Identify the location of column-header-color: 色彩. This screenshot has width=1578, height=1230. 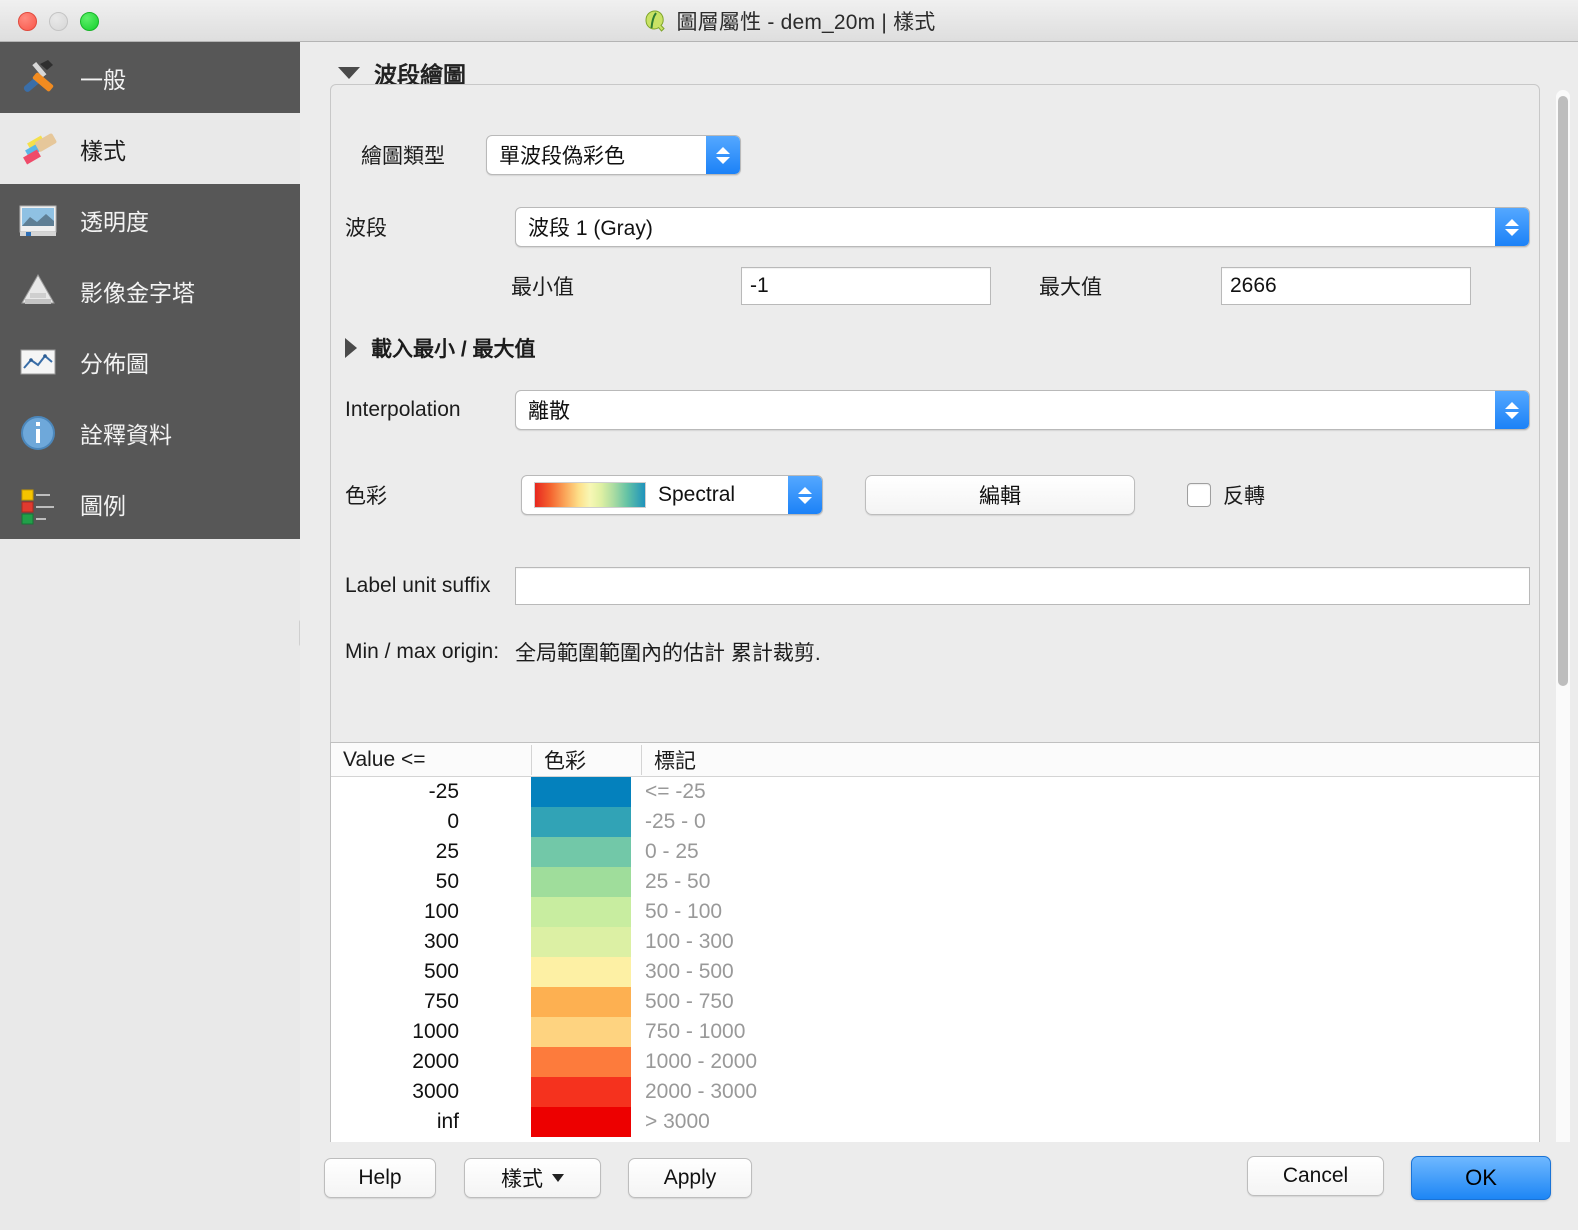
(586, 759).